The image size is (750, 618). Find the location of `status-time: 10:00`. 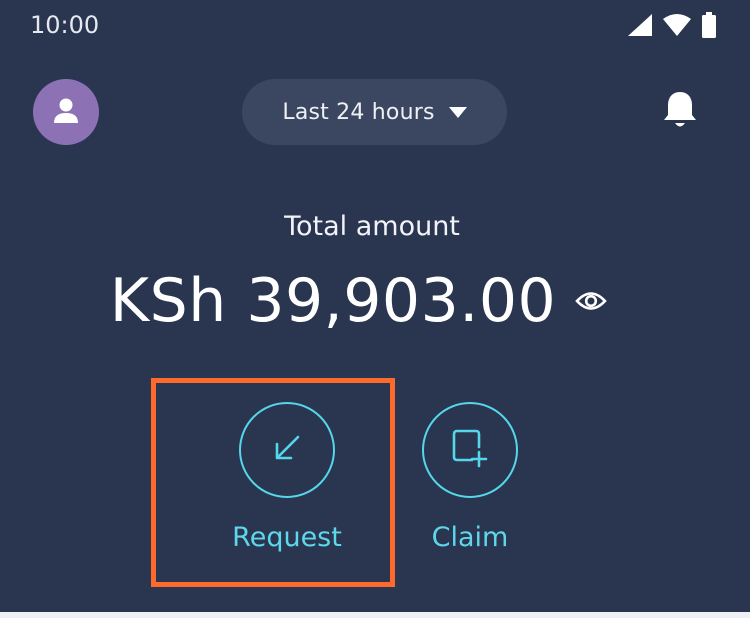

status-time: 10:00 is located at coordinates (65, 25).